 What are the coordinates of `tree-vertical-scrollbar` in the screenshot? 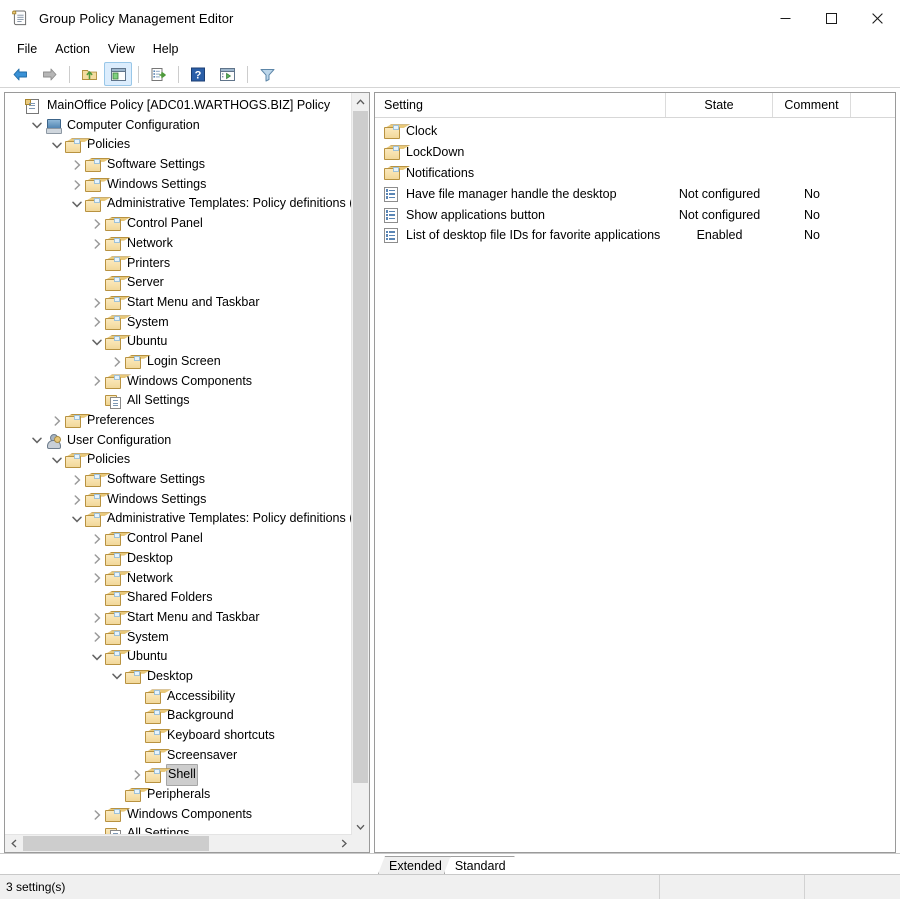 It's located at (360, 464).